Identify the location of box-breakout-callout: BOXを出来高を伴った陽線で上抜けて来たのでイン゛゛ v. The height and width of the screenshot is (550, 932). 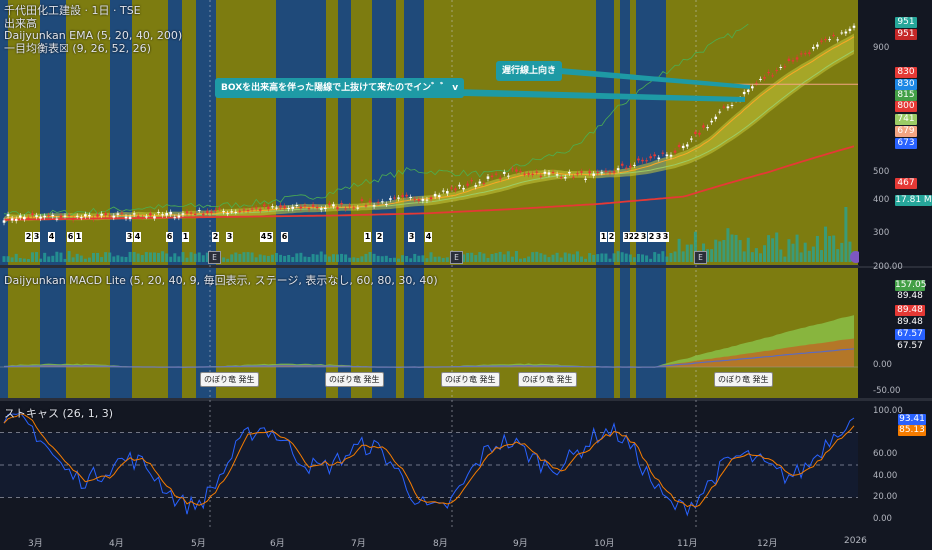
(340, 88).